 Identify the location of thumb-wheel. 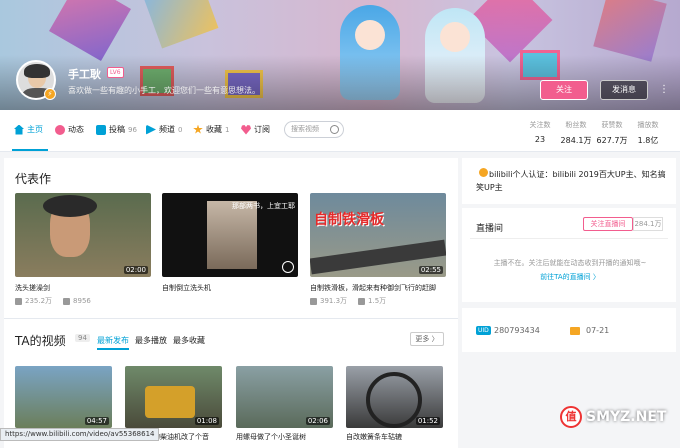
(394, 400).